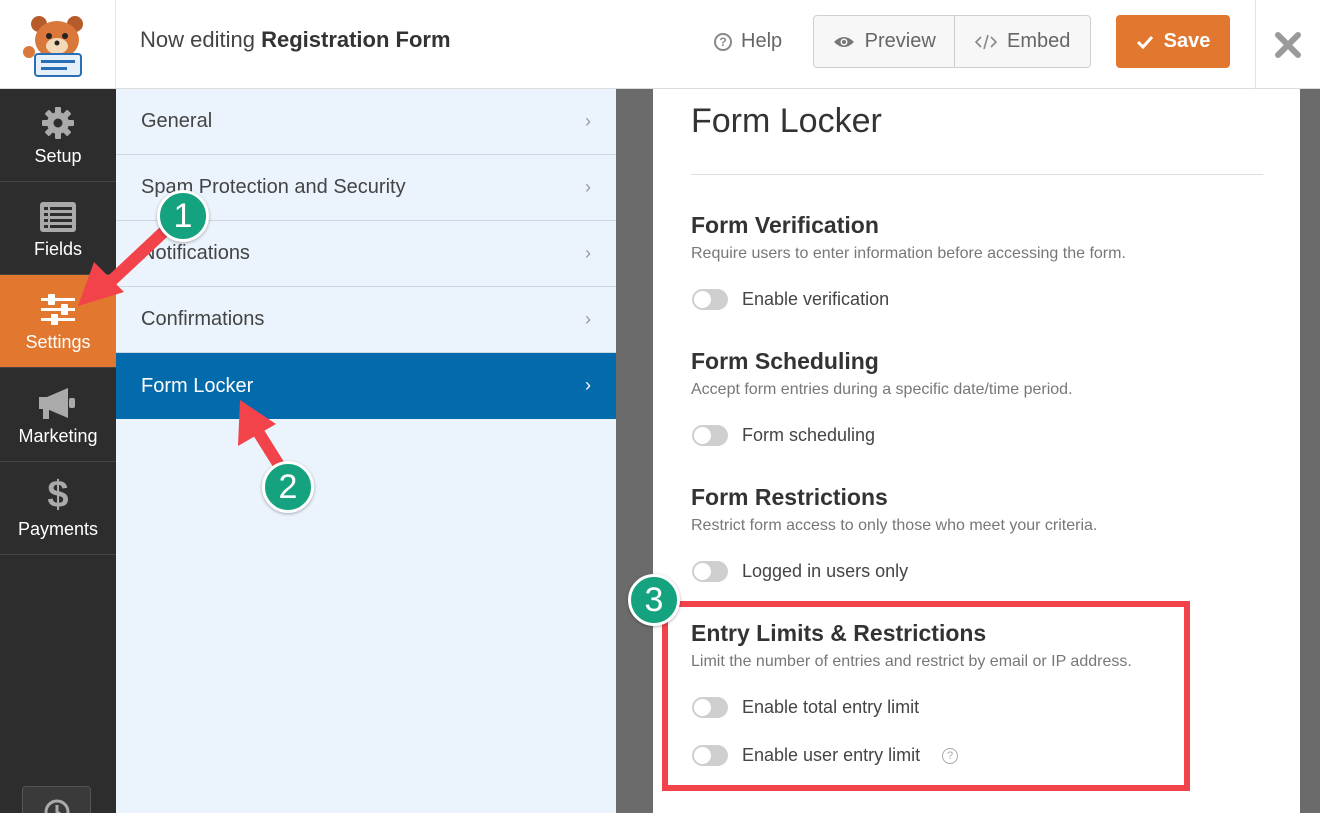  I want to click on highlight-box, so click(926, 696).